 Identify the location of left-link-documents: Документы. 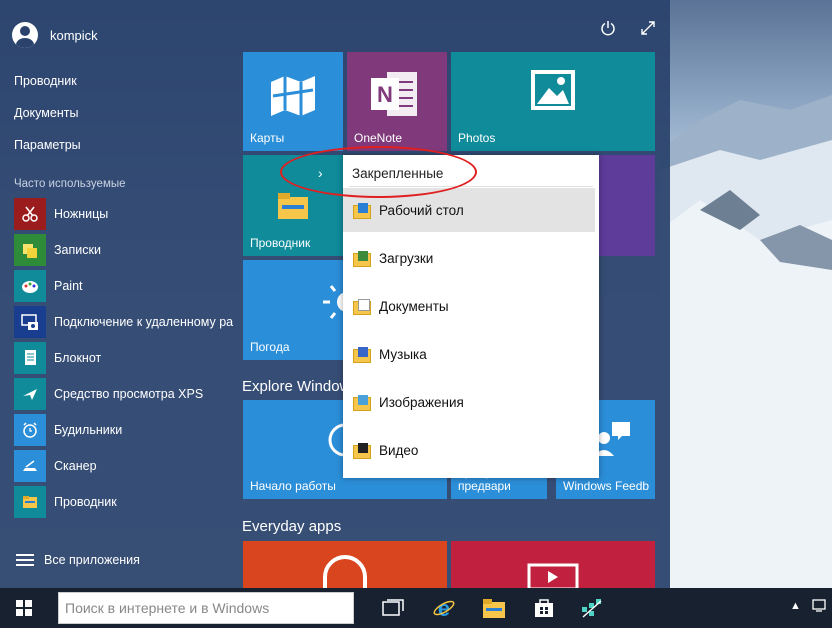
(46, 113).